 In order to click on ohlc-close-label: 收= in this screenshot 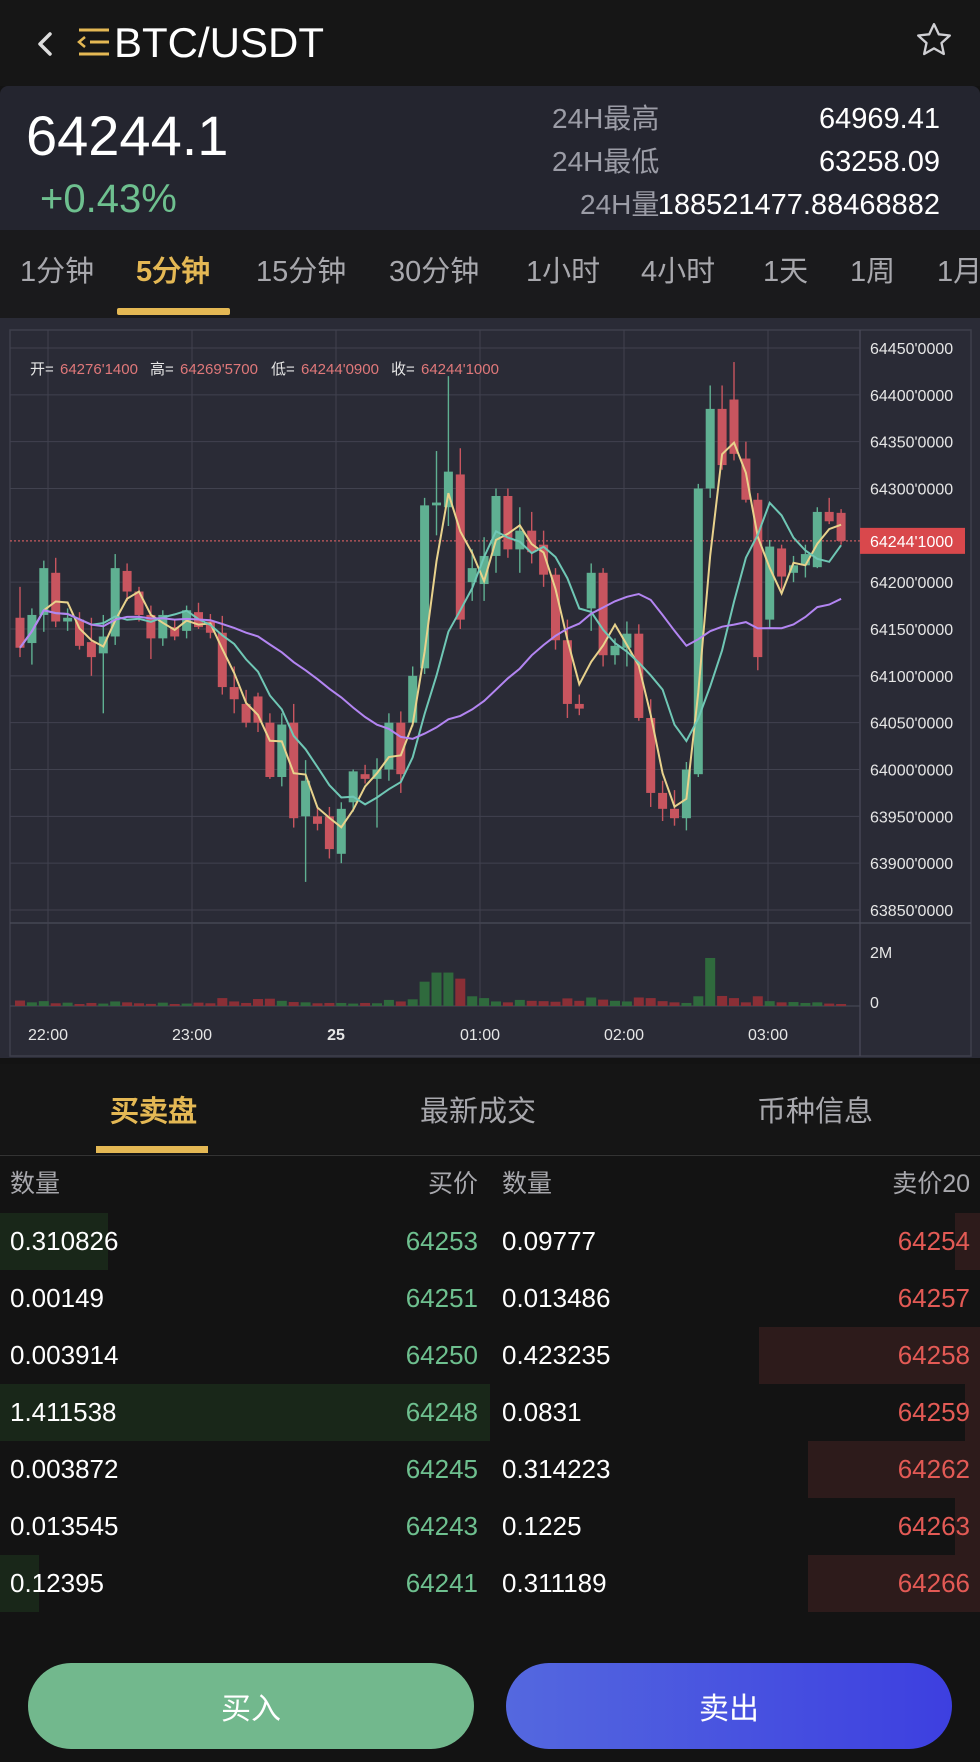, I will do `click(403, 369)`.